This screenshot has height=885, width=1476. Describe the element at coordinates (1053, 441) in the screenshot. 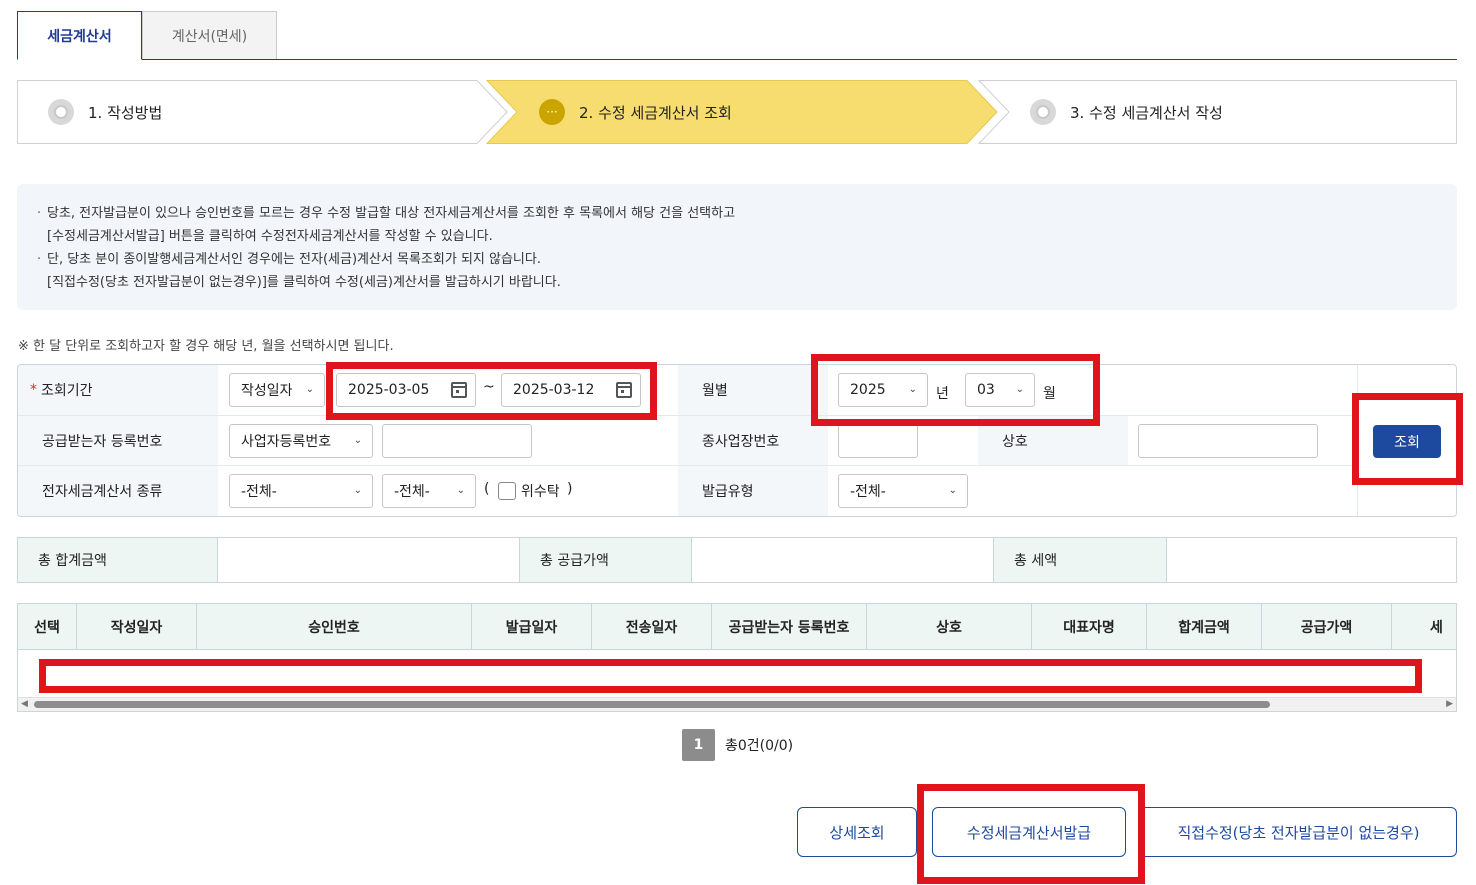

I see `company-label: 상호` at that location.